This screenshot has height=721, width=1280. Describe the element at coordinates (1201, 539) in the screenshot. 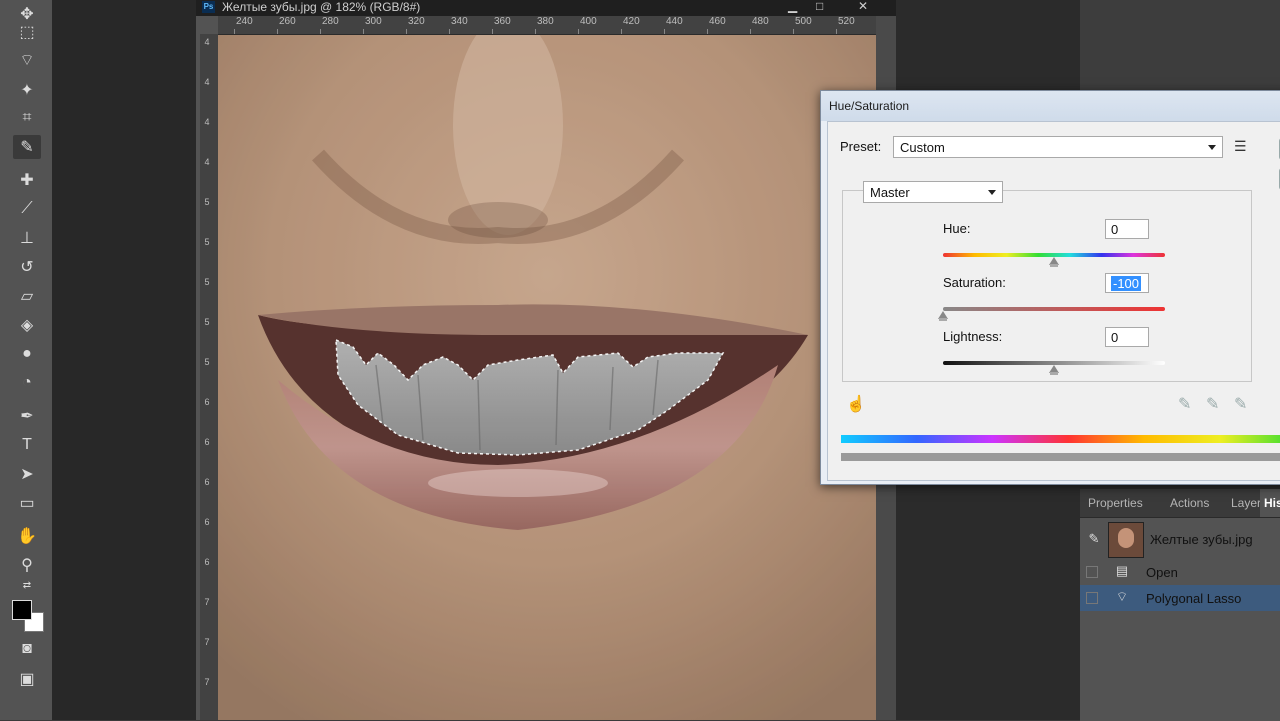

I see `snapshot-label: Желтые зубы.jpg` at that location.